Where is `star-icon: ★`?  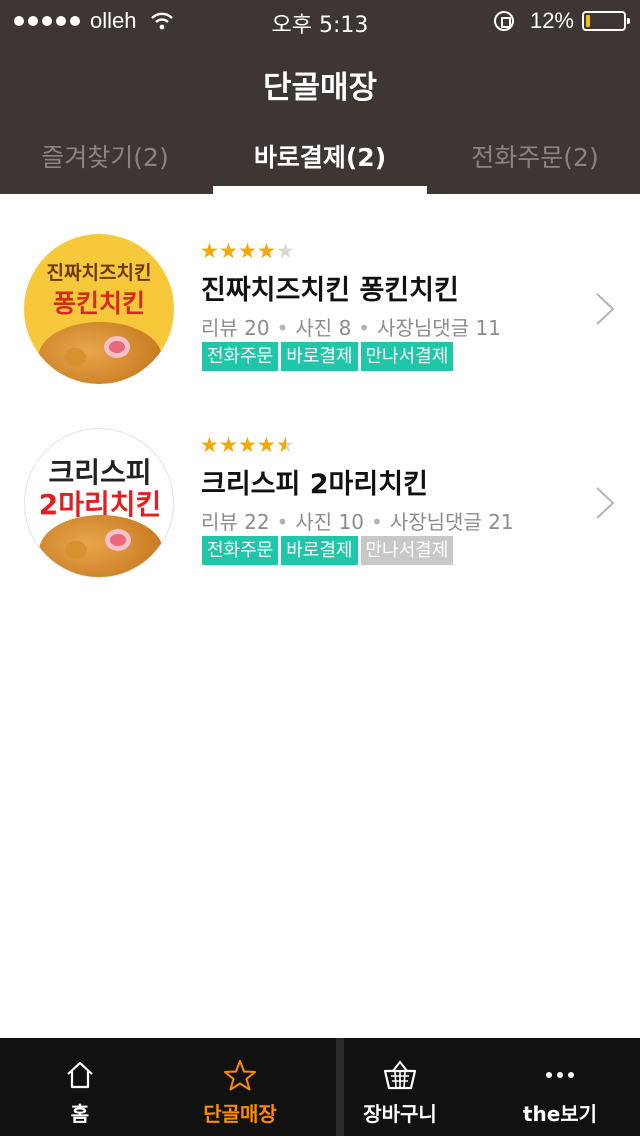 star-icon: ★ is located at coordinates (285, 251).